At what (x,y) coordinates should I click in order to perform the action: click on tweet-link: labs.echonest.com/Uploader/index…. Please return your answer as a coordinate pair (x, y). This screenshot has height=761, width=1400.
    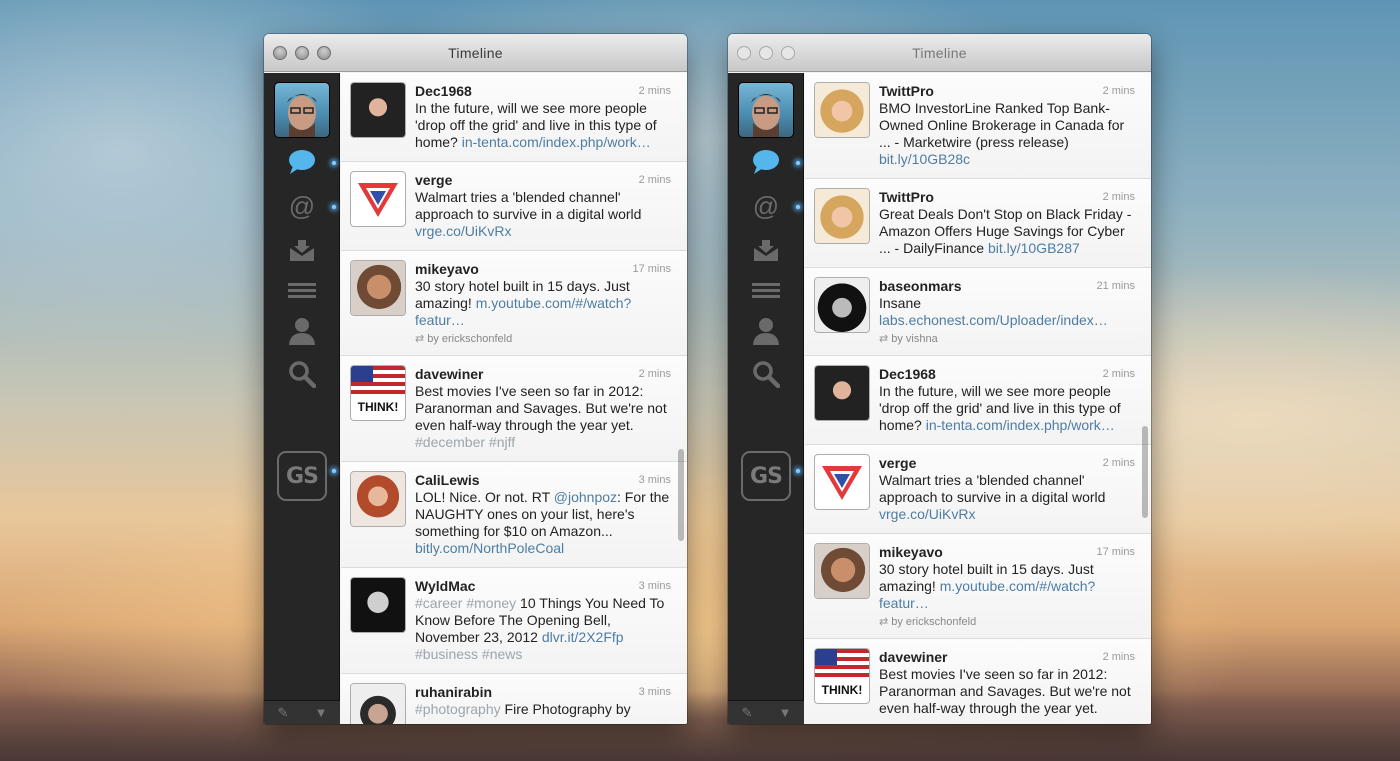
    Looking at the image, I should click on (993, 320).